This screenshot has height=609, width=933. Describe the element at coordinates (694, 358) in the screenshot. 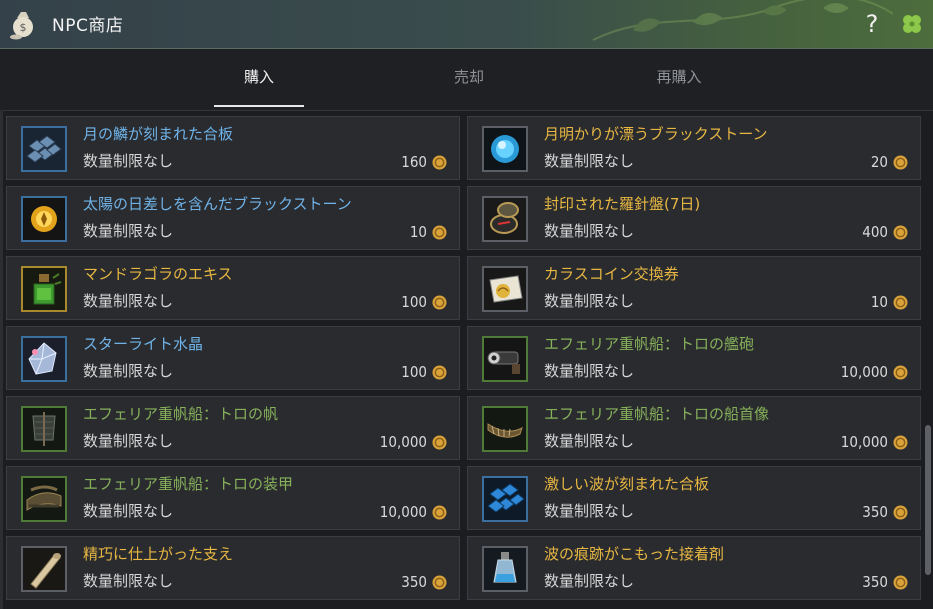

I see `shop-item: エフェリア重帆船：トロの艦砲 数量制限なし 10,000` at that location.